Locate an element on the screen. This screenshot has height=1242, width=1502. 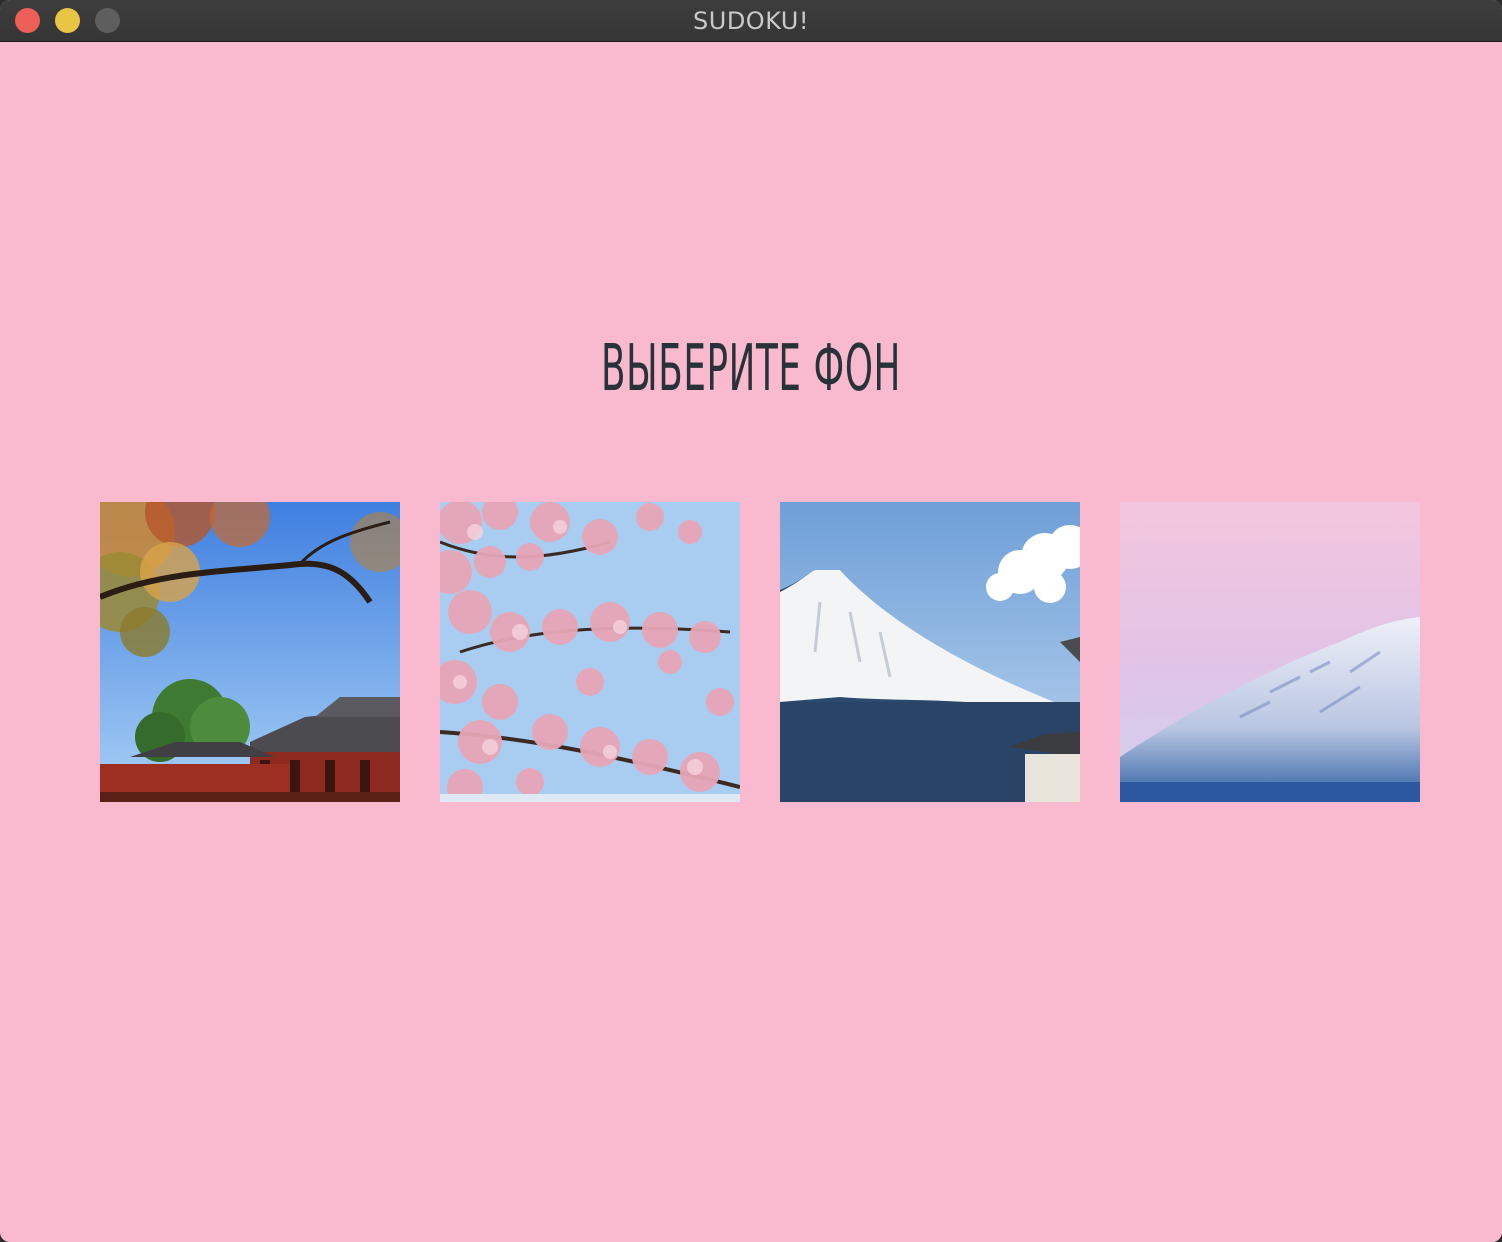
background-option-snowy-mountain is located at coordinates (1270, 652).